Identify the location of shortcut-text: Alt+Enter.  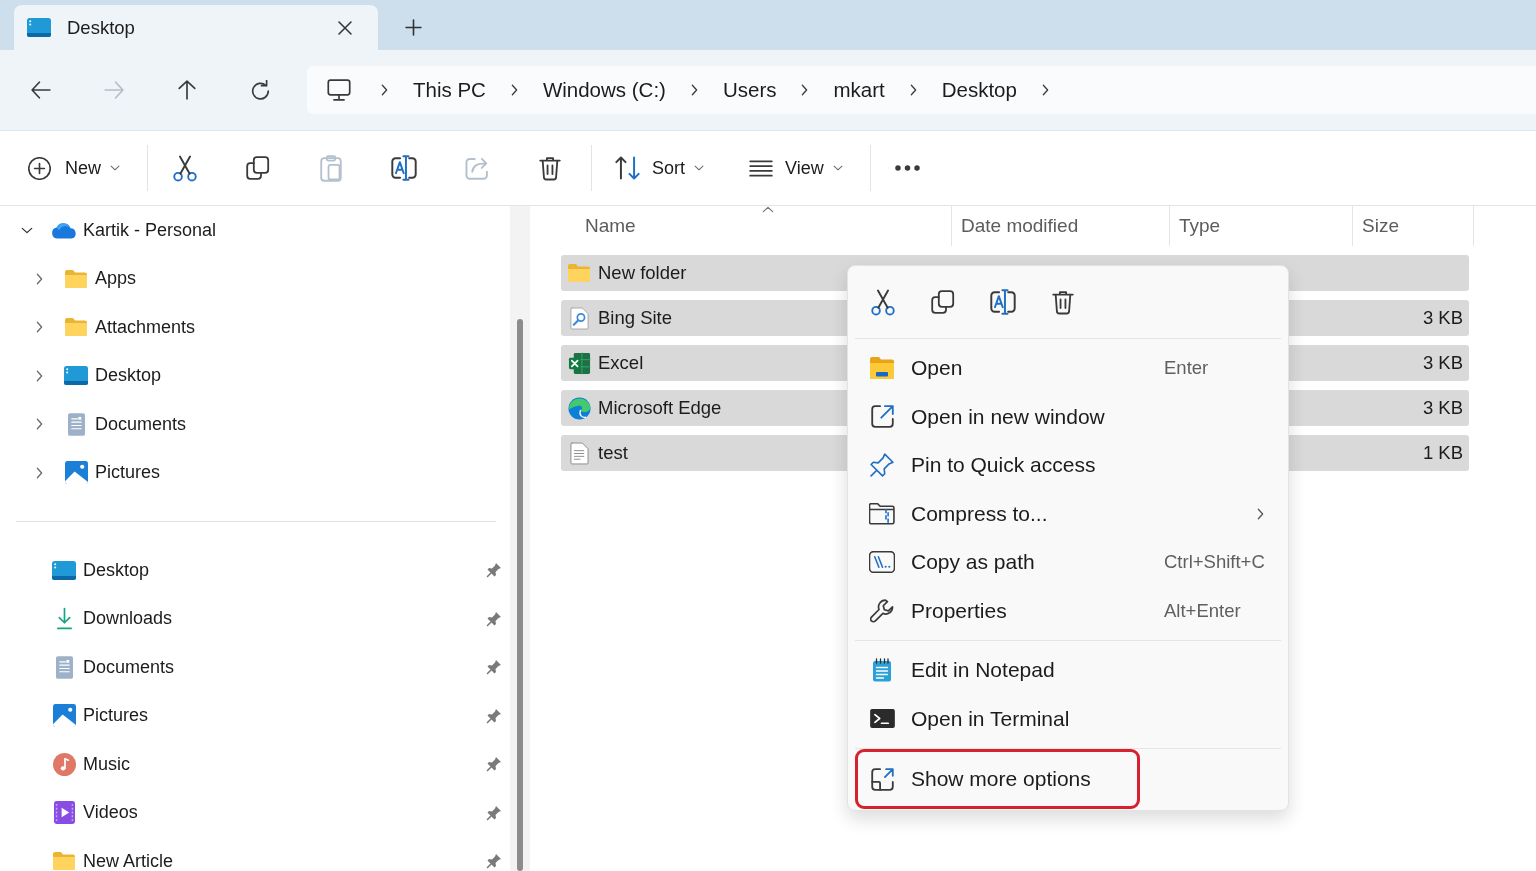
(1202, 610).